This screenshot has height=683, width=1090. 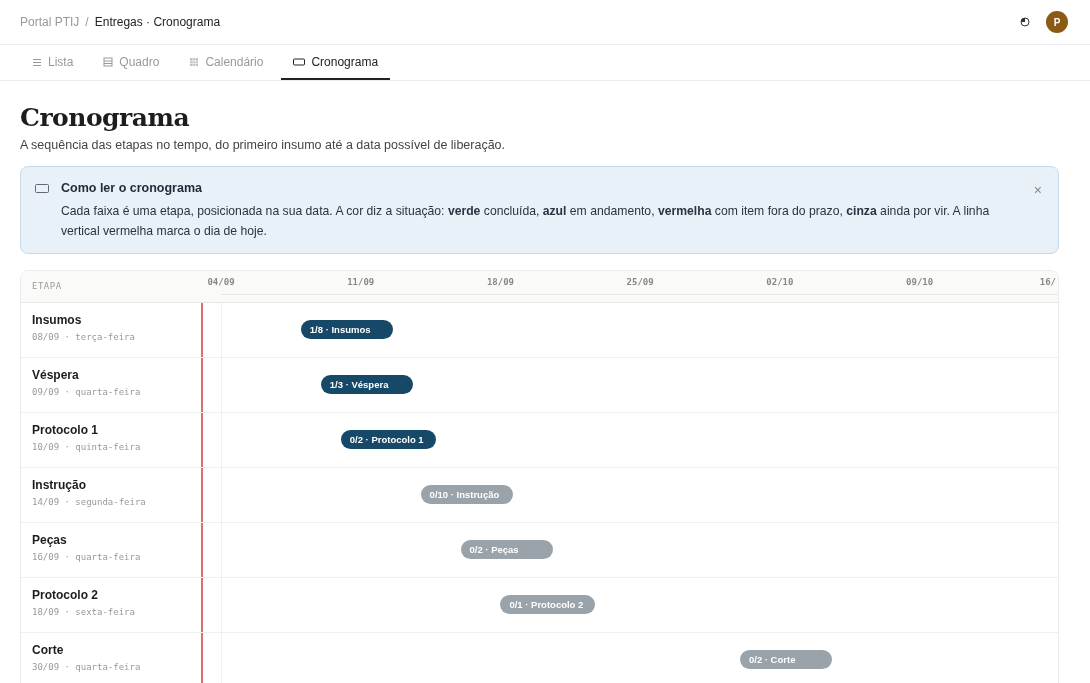 I want to click on date-tick: 16/, so click(x=1047, y=282).